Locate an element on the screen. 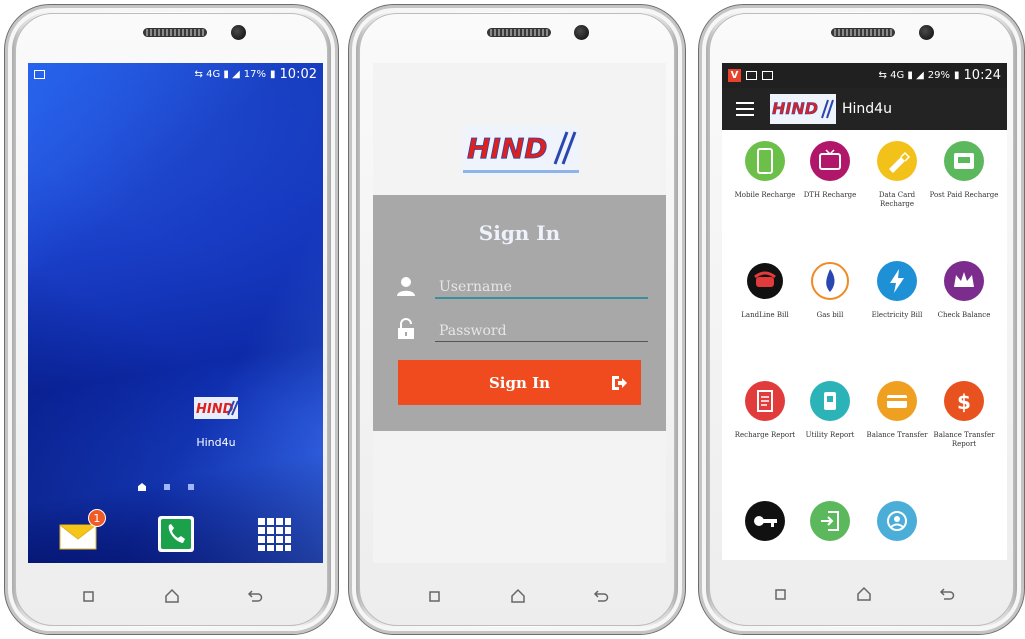 The image size is (1025, 639). service-tile-label: Mobile Recharge is located at coordinates (765, 195).